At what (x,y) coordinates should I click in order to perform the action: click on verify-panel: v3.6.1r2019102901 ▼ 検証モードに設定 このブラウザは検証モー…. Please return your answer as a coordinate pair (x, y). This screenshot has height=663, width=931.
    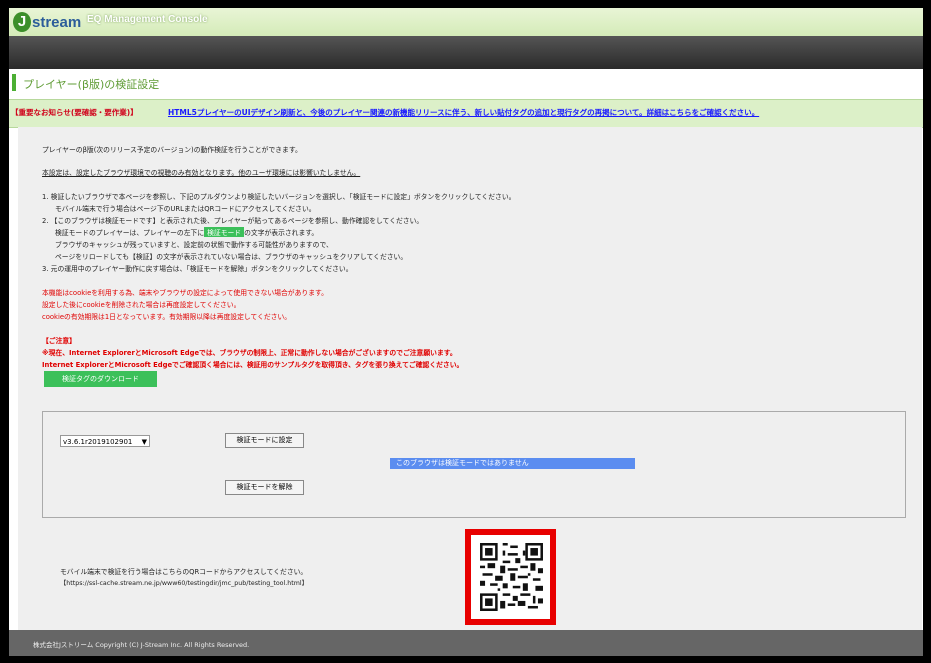
    Looking at the image, I should click on (474, 464).